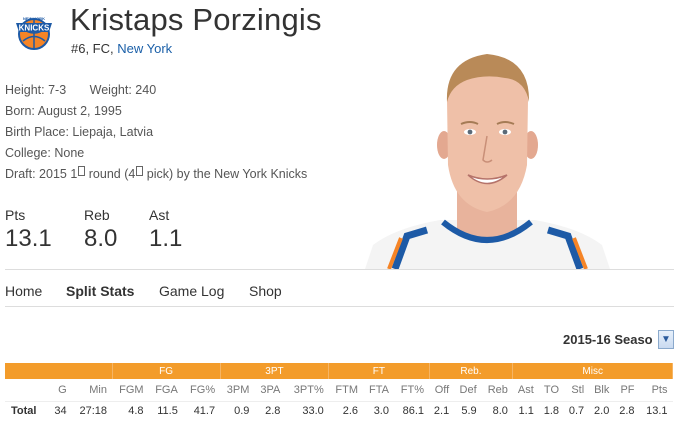 The height and width of the screenshot is (427, 678). I want to click on college-value: None, so click(69, 153).